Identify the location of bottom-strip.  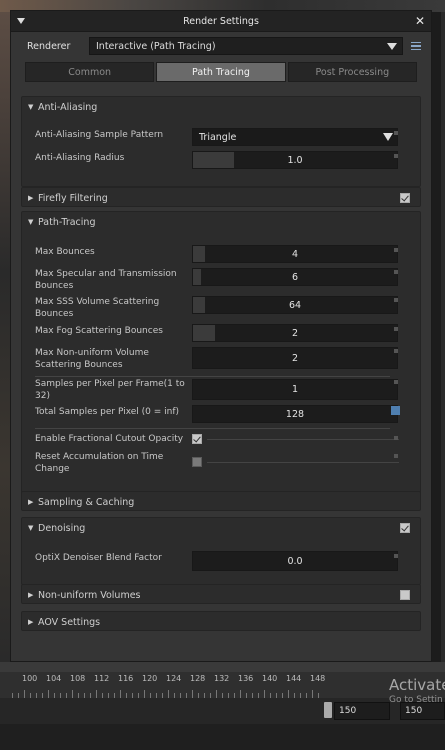
(222, 737).